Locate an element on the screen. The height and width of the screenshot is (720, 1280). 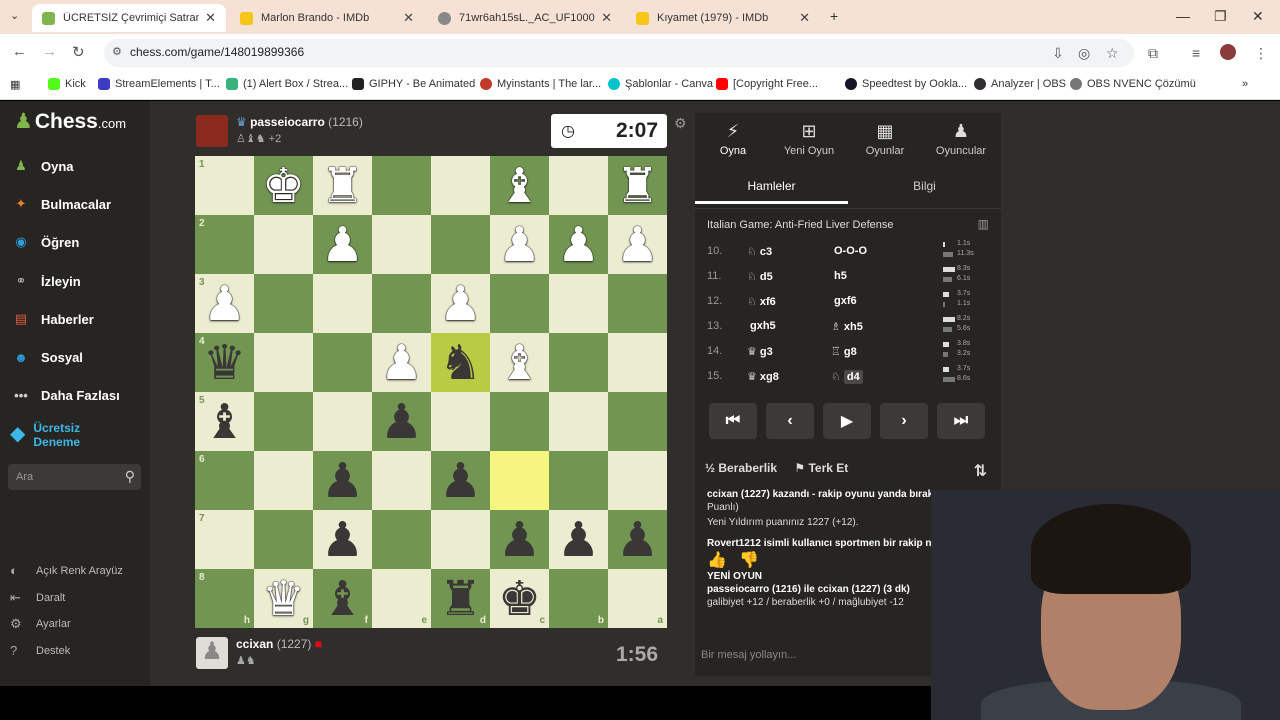
reload-icon: ↻ is located at coordinates (78, 52).